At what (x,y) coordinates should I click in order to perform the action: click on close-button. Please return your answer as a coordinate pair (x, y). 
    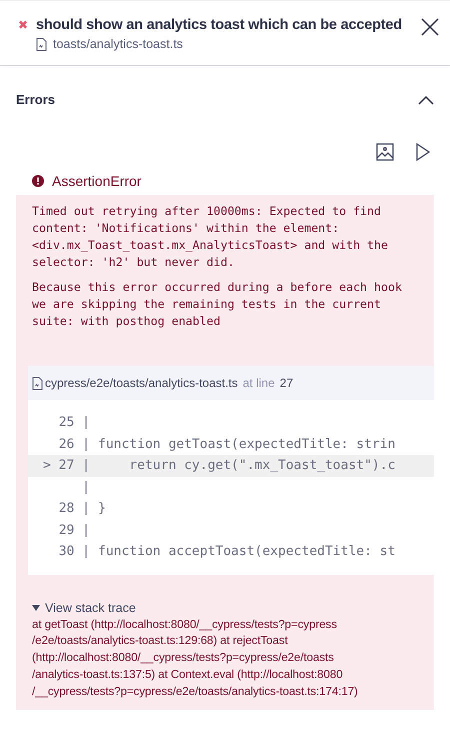
    Looking at the image, I should click on (430, 27).